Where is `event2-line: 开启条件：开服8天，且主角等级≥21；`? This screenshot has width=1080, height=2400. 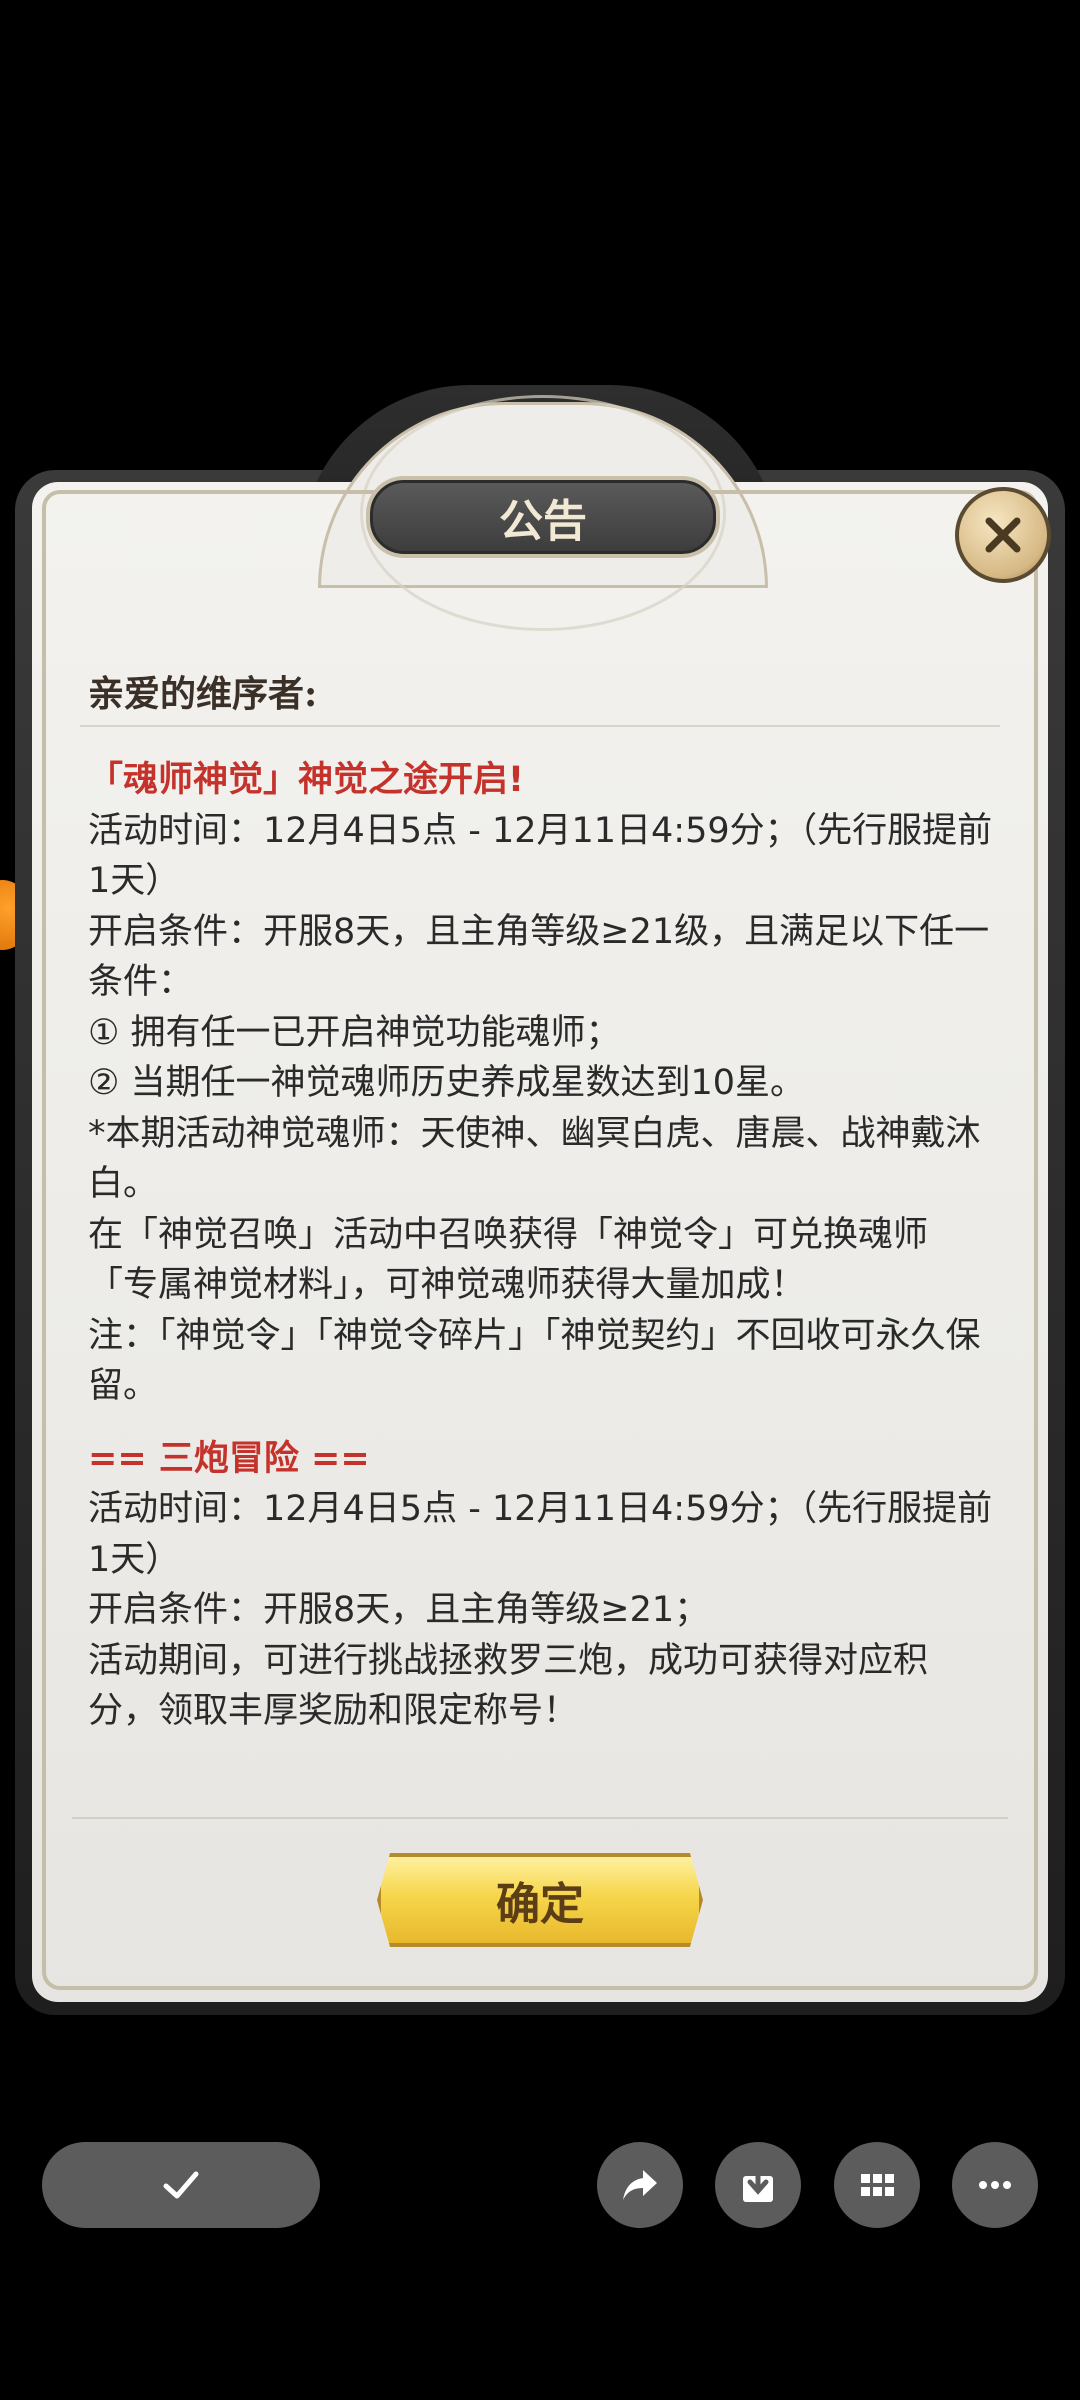
event2-line: 开启条件：开服8天，且主角等级≥21； is located at coordinates (399, 1610).